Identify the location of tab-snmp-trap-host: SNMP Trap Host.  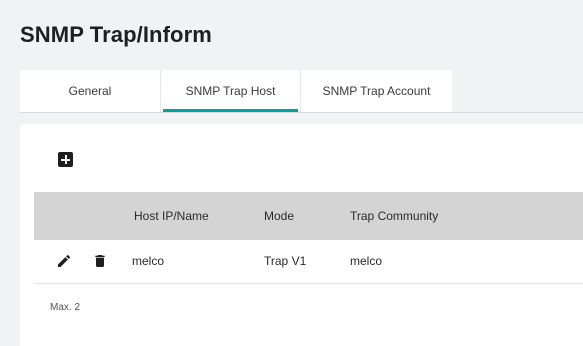
(230, 91).